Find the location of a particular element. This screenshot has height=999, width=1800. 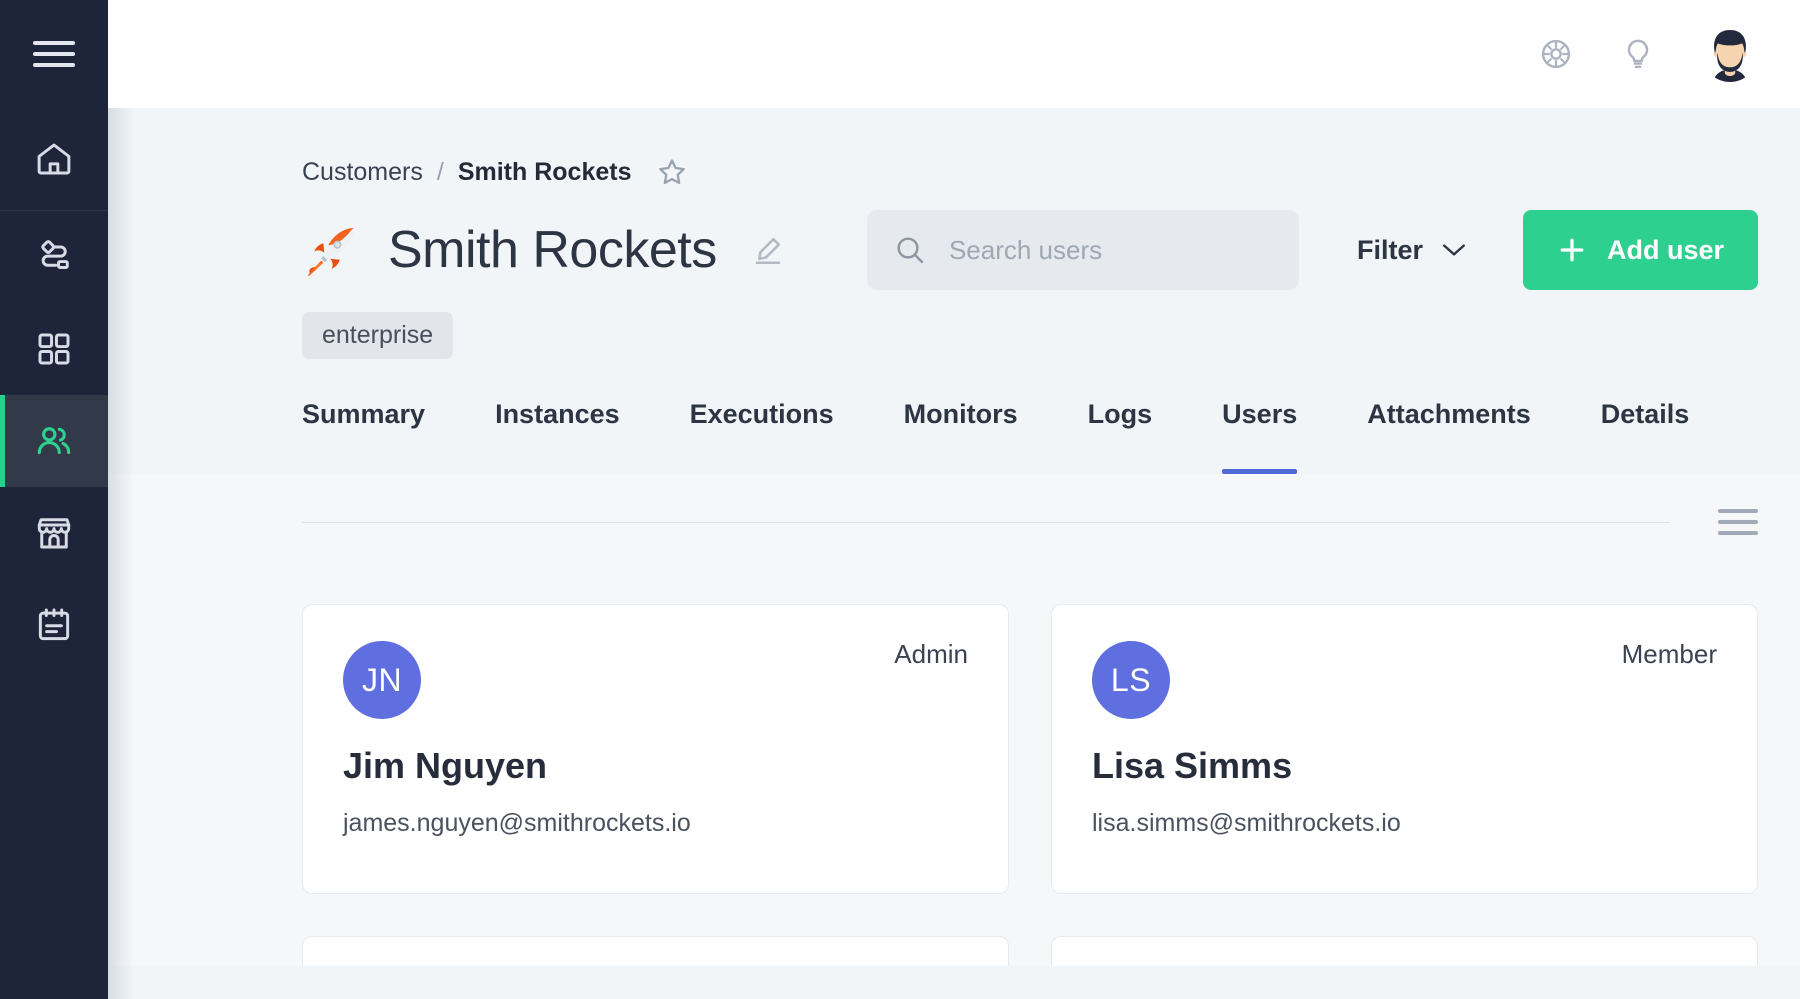

filter-dropdown: Filter is located at coordinates (1412, 250).